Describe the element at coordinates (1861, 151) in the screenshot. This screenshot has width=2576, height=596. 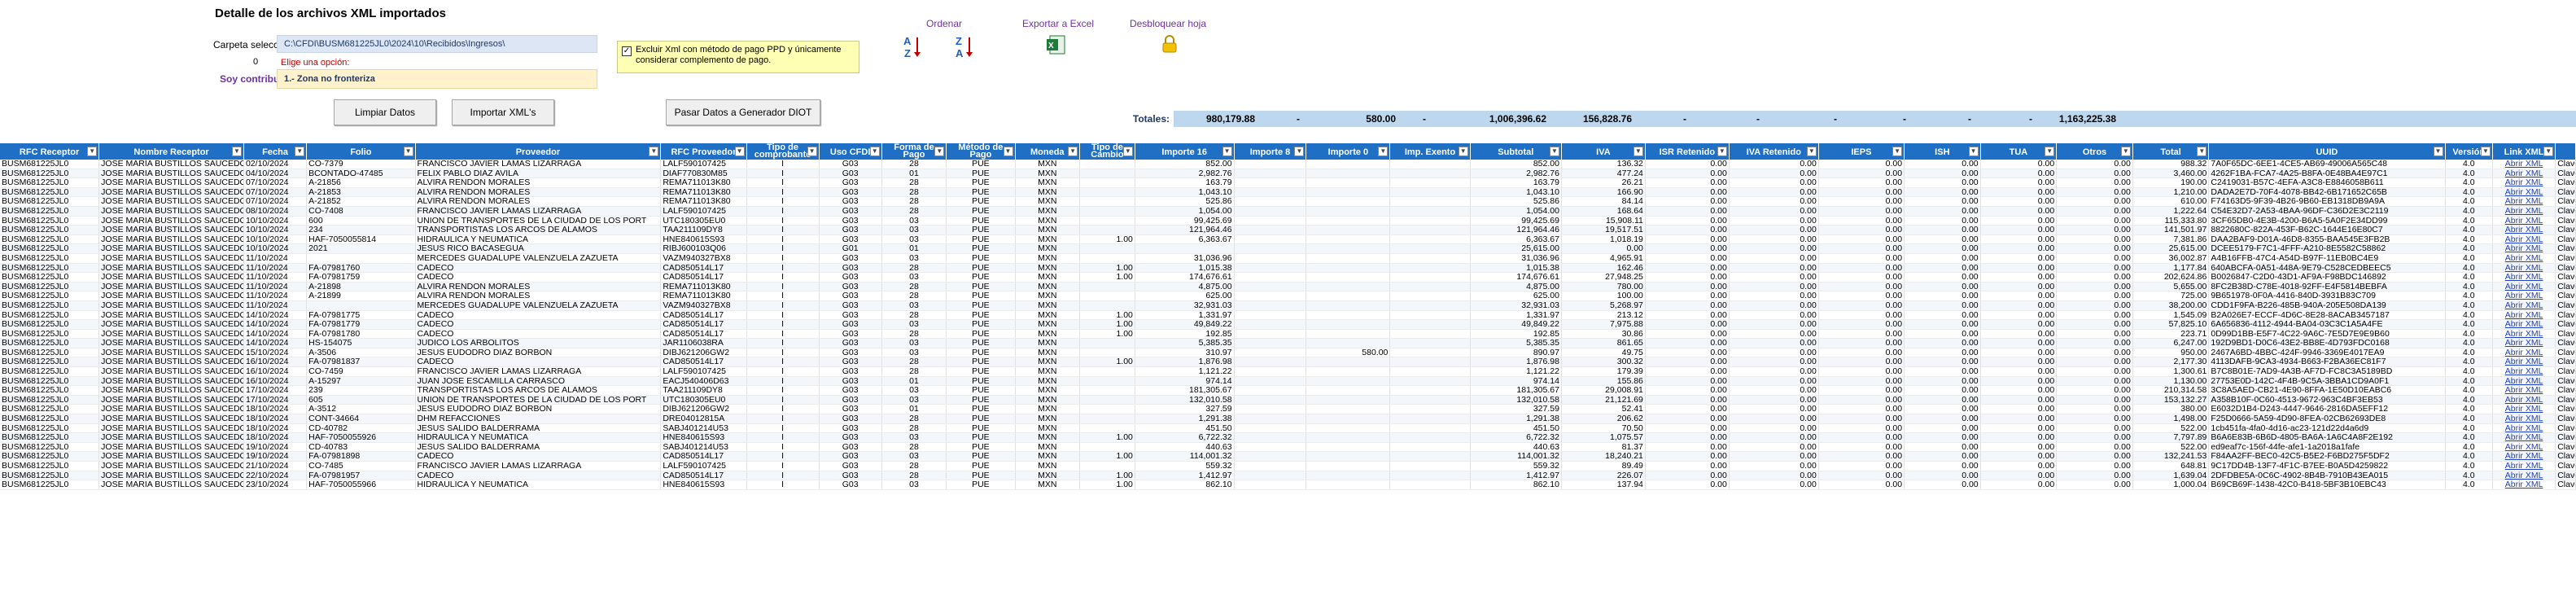
I see `column-header: IEPS ▼` at that location.